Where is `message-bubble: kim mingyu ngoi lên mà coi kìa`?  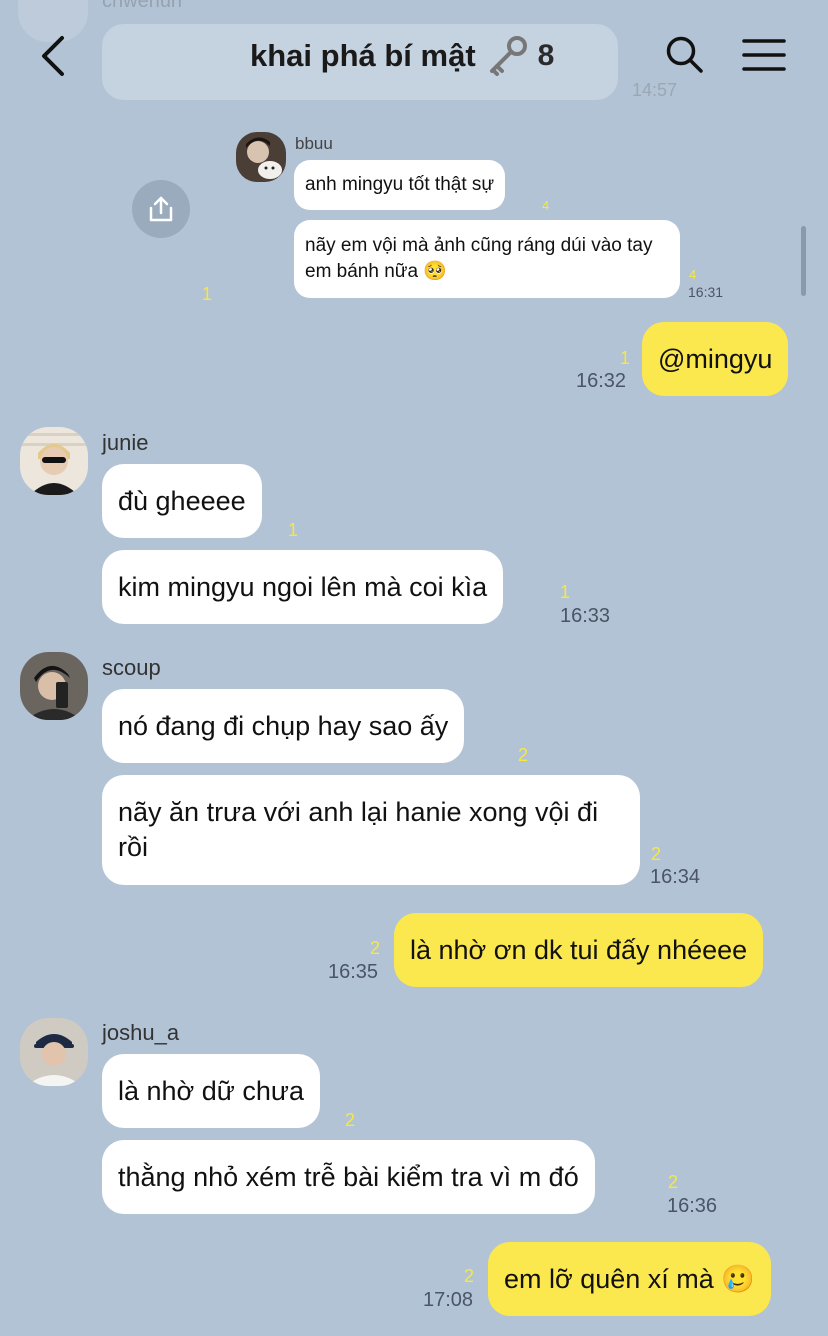
message-bubble: kim mingyu ngoi lên mà coi kìa is located at coordinates (303, 587).